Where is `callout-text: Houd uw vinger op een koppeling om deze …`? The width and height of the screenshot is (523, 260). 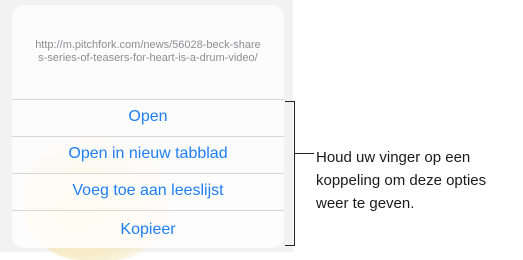 callout-text: Houd uw vinger op een koppeling om deze … is located at coordinates (401, 180).